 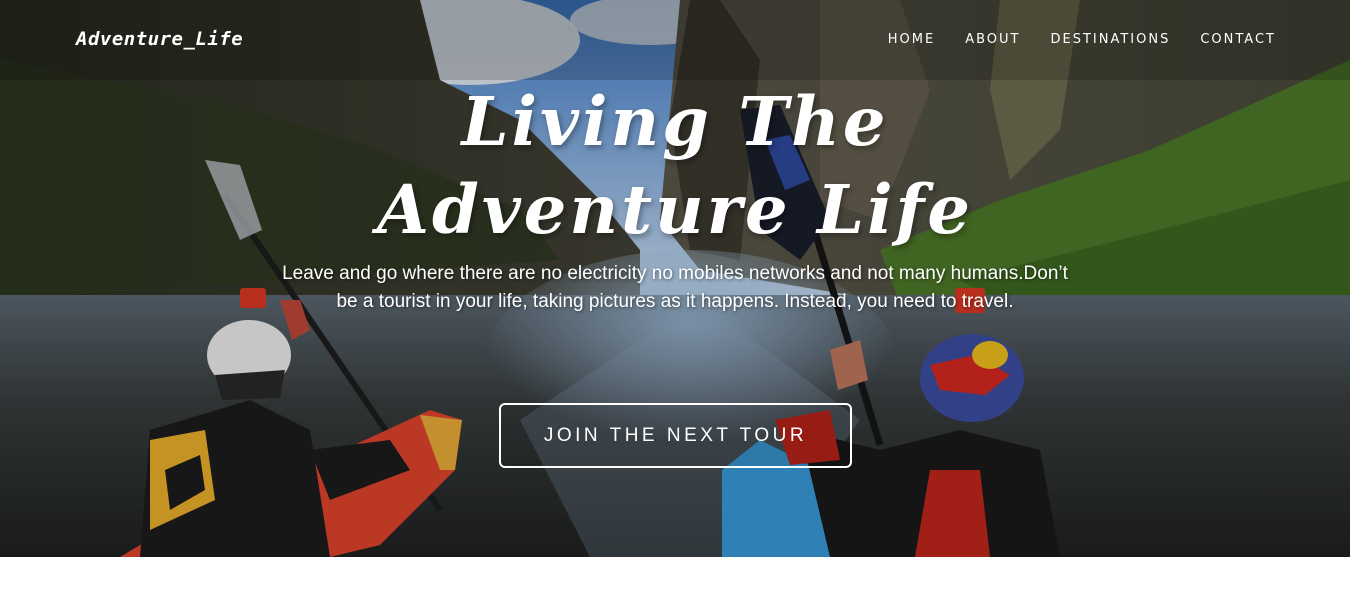 What do you see at coordinates (675, 121) in the screenshot?
I see `hero-title-line-1: Living The` at bounding box center [675, 121].